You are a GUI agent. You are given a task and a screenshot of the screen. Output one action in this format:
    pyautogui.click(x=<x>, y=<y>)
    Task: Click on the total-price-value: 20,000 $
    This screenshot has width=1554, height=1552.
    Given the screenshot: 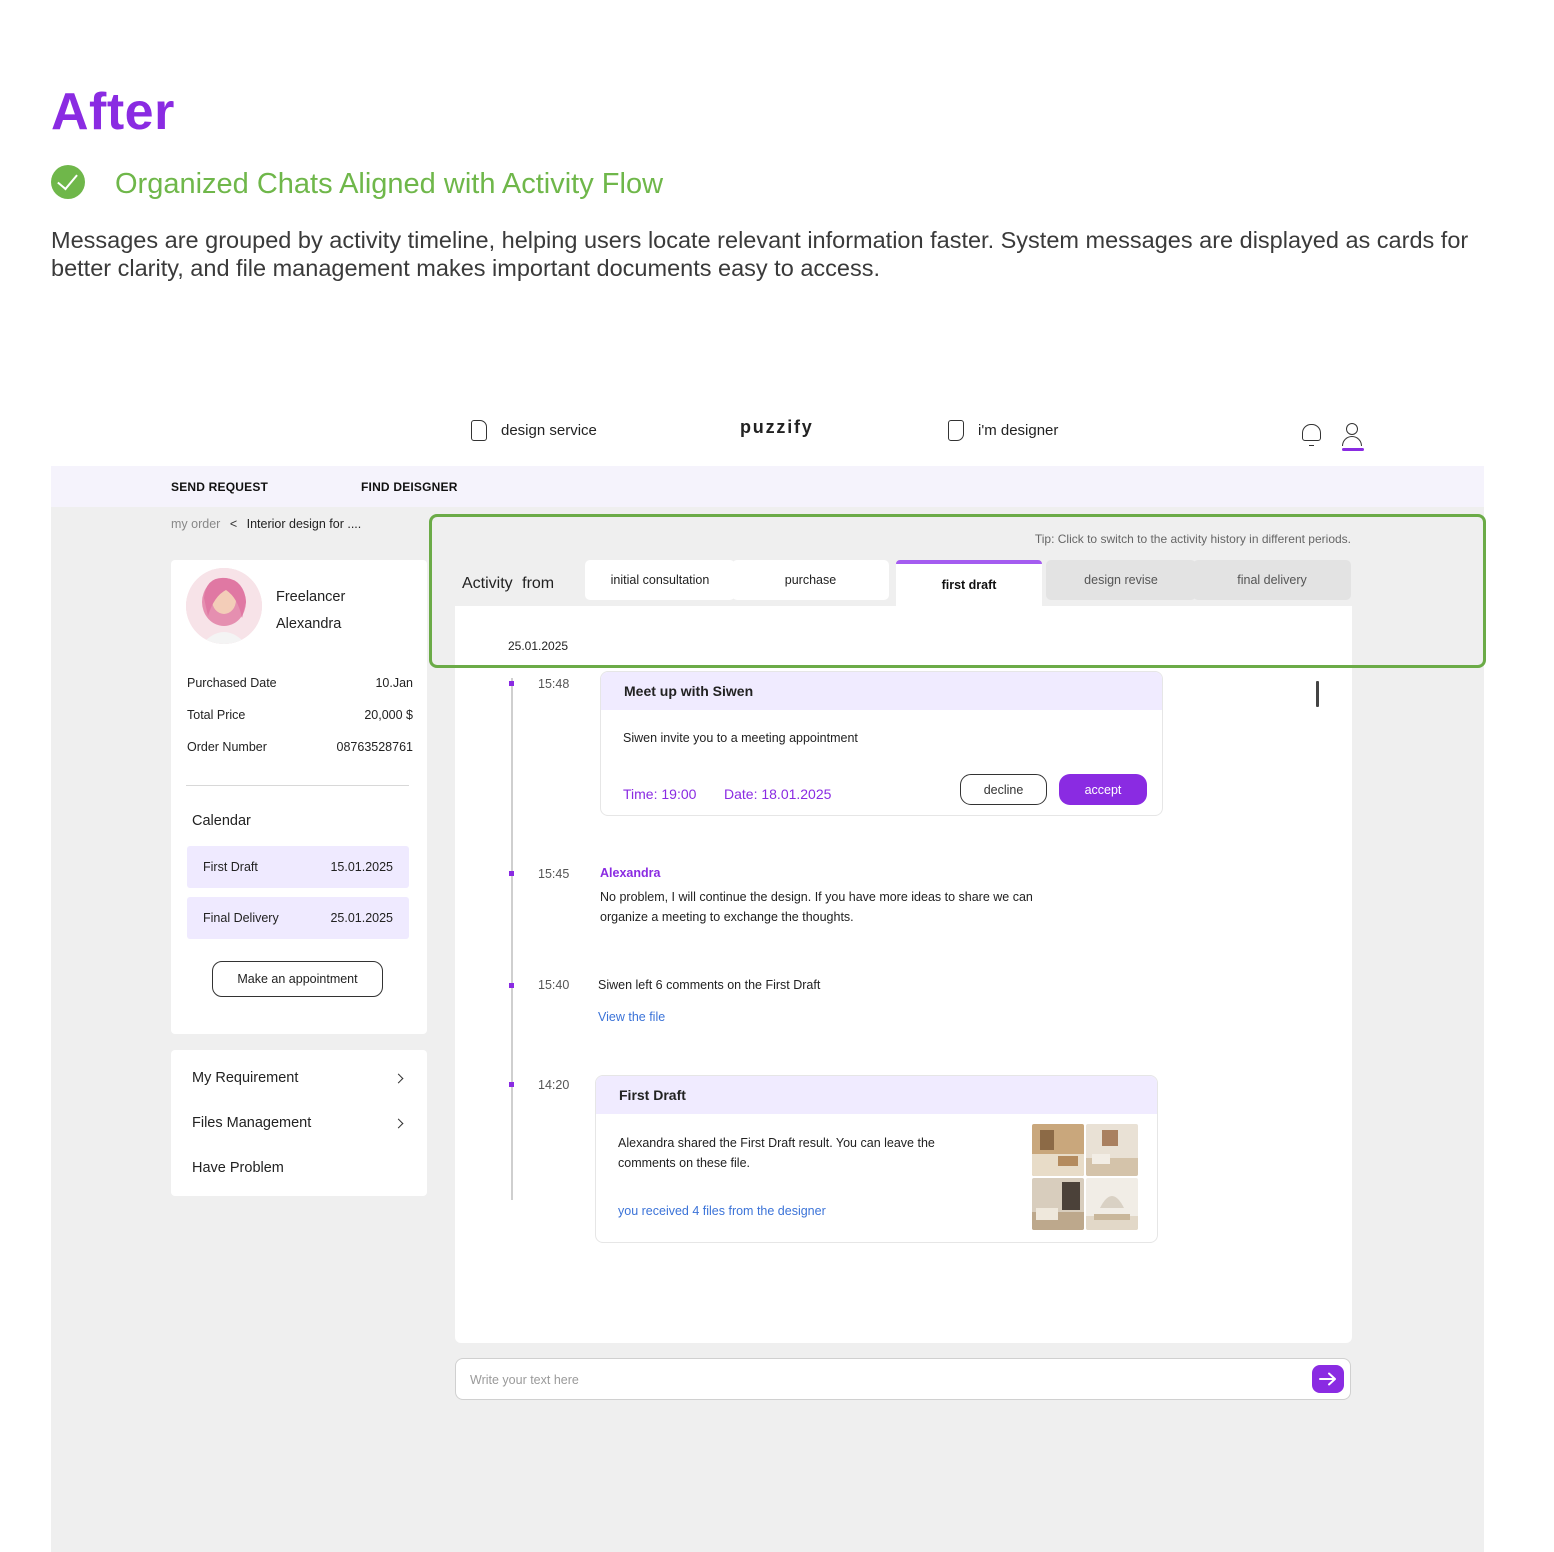 What is the action you would take?
    pyautogui.click(x=388, y=715)
    